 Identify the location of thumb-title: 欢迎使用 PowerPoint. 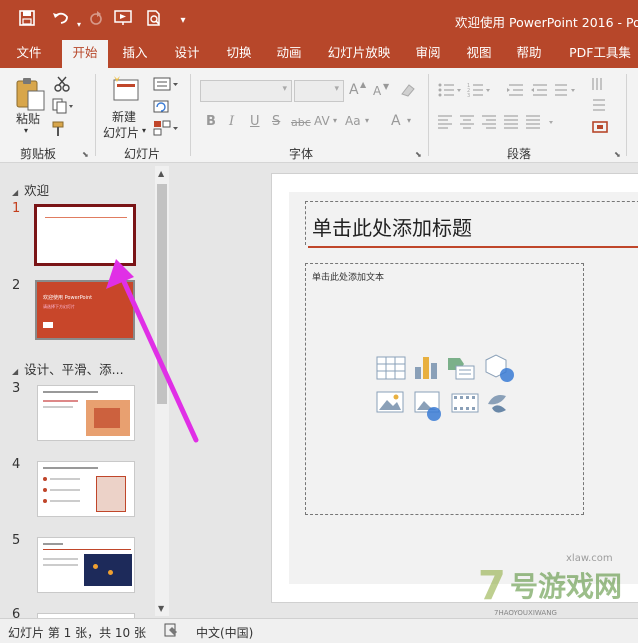
(68, 298).